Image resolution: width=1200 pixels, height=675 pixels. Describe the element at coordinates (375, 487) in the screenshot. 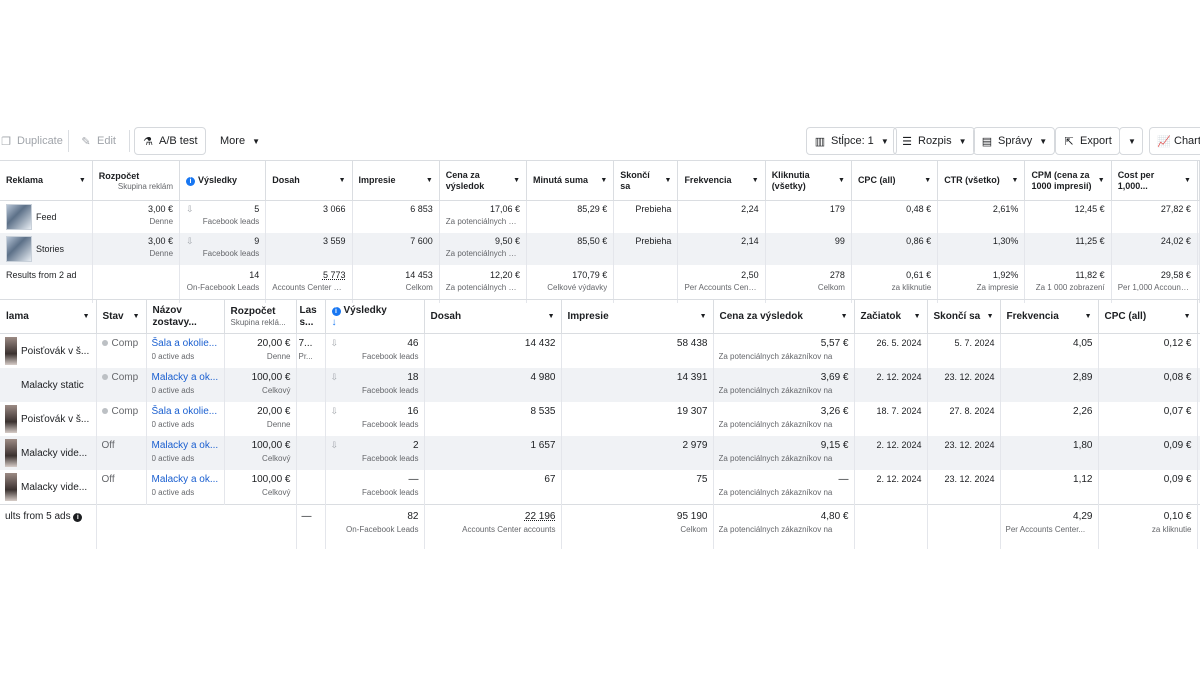

I see `results-cell: — Facebook leads` at that location.